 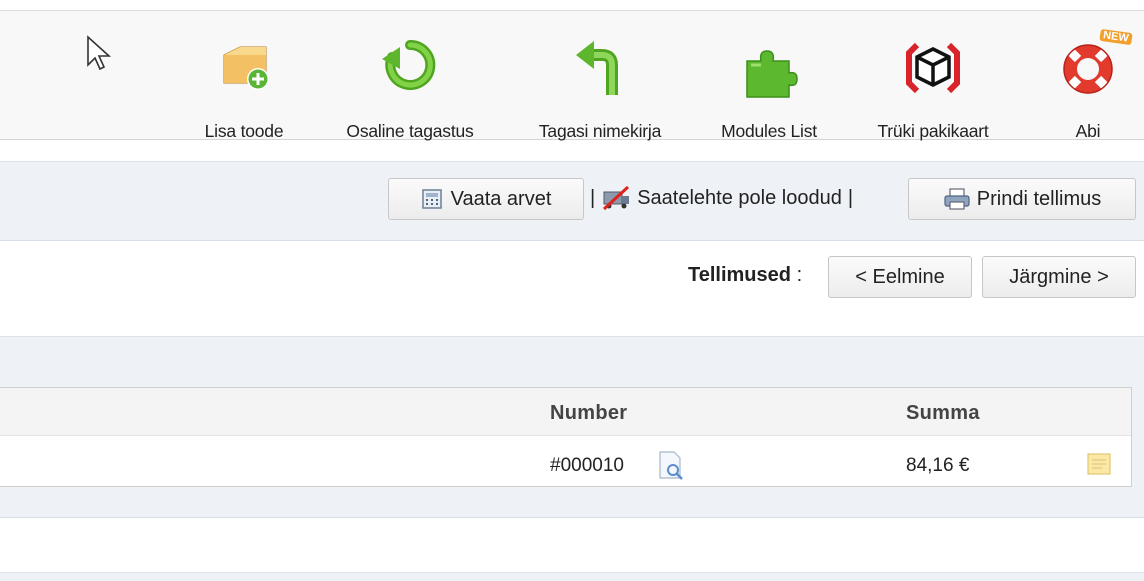 I want to click on mouse-cursor-icon, so click(x=99, y=53).